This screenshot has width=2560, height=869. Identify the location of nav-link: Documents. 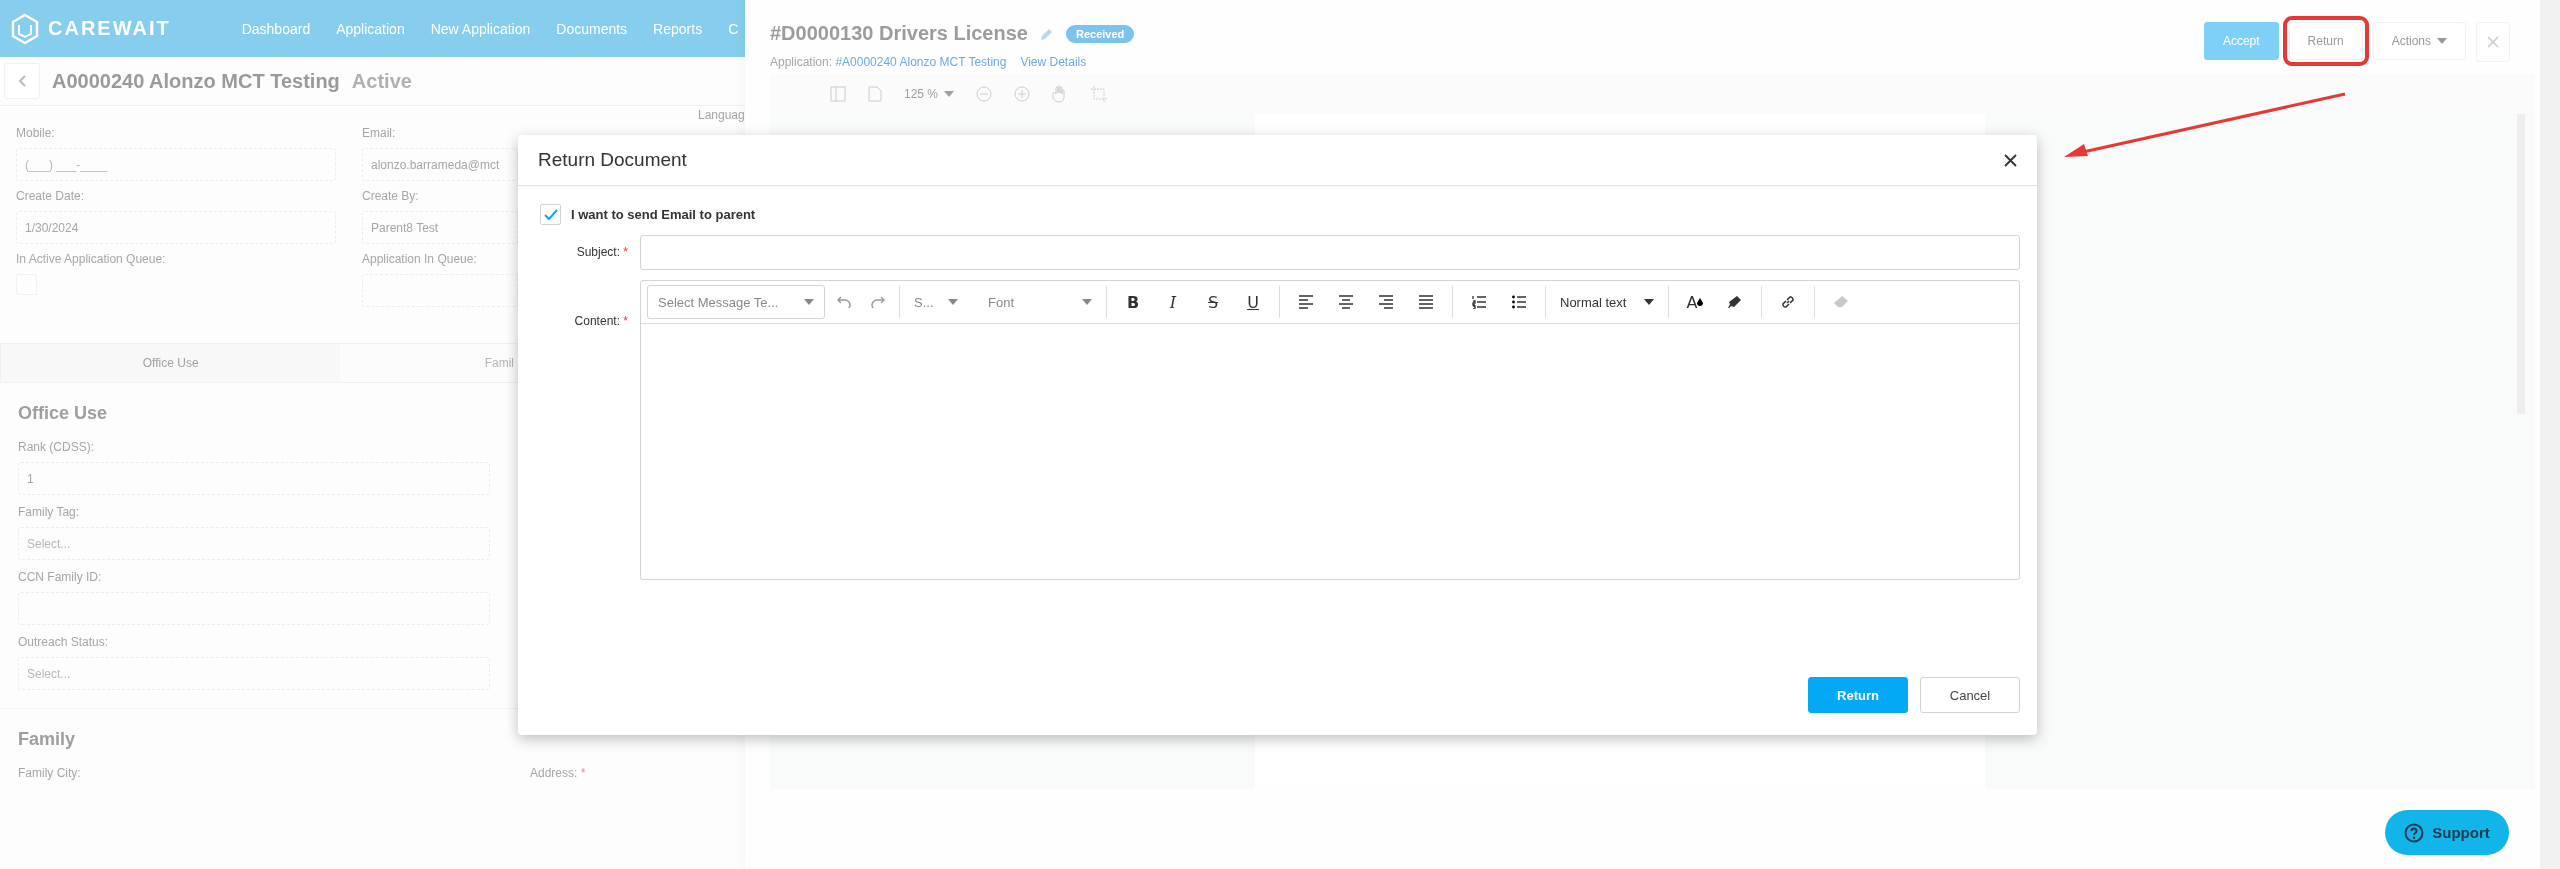
(592, 28).